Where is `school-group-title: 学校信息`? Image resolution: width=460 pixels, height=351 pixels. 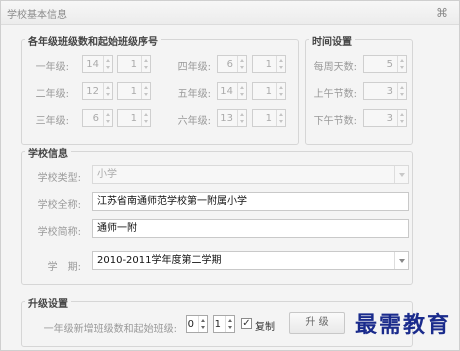 school-group-title: 学校信息 is located at coordinates (48, 152).